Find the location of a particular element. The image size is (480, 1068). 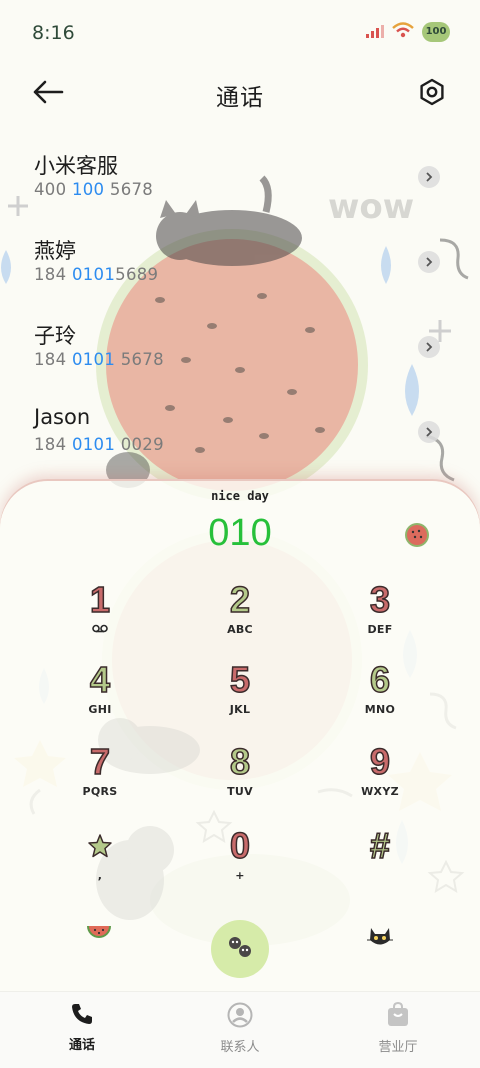

dialer-actions is located at coordinates (240, 951).